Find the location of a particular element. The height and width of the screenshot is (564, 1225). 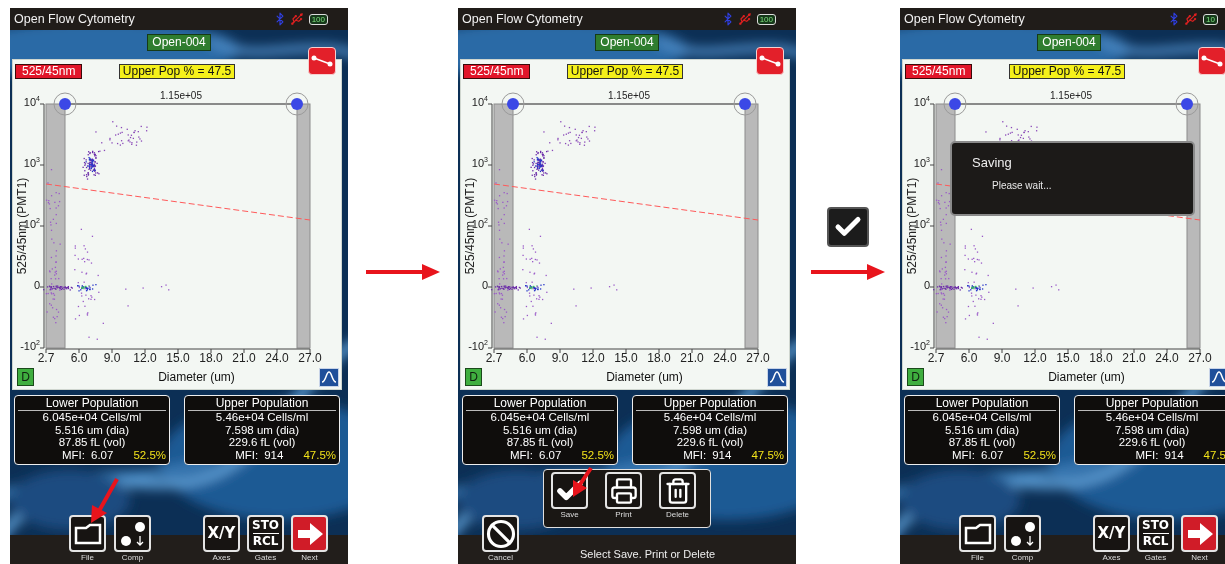

folder-icon is located at coordinates (87, 533).